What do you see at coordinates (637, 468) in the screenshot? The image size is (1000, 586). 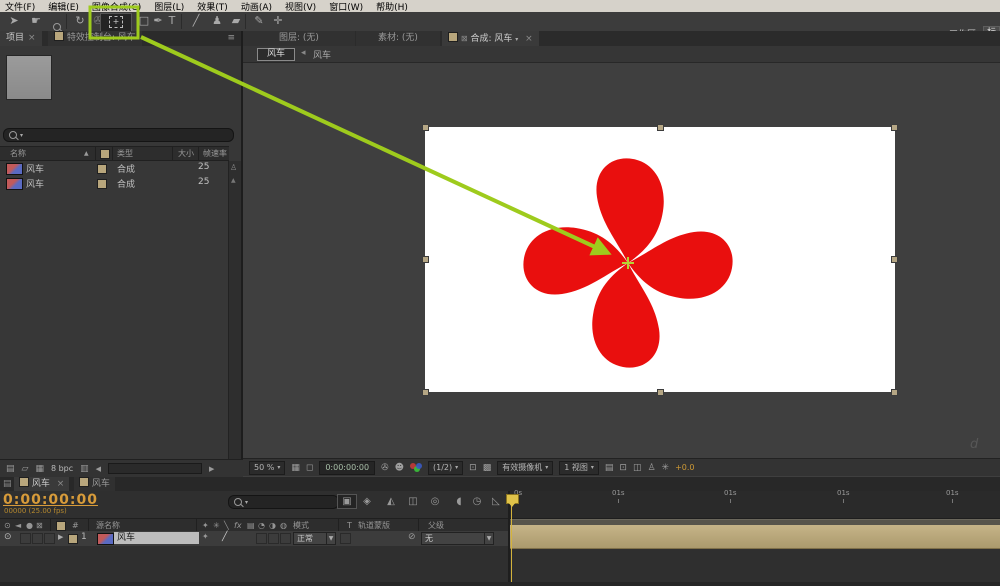 I see `timeline-button-icon: ◫` at bounding box center [637, 468].